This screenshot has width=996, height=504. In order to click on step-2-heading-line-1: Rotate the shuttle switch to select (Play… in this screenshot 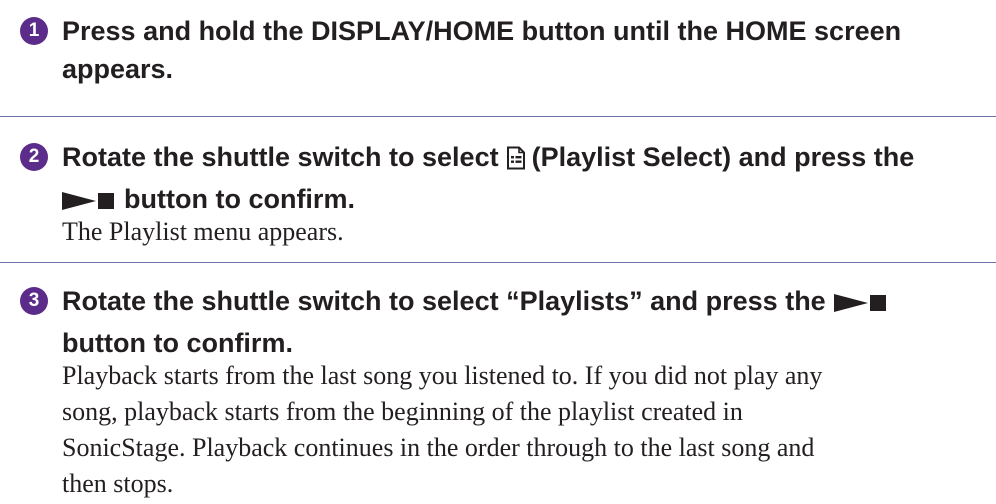, I will do `click(488, 159)`.